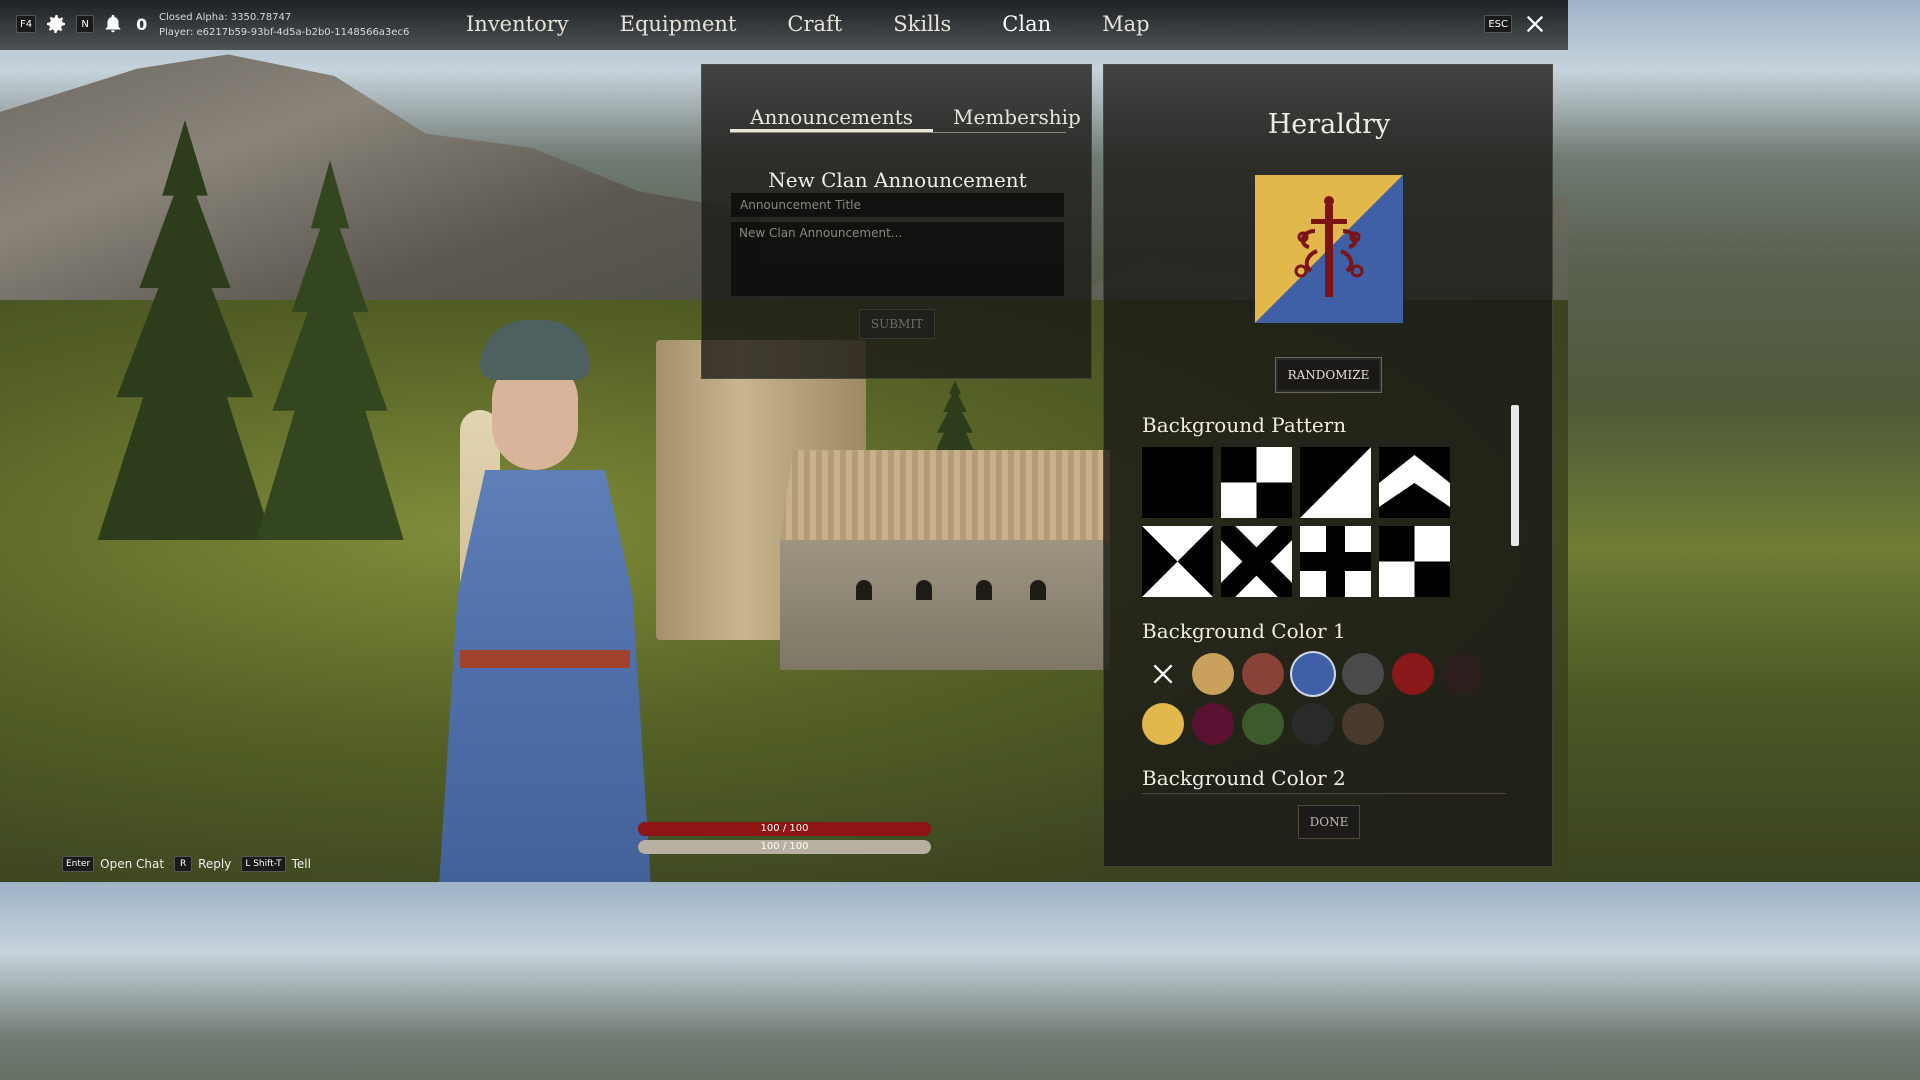 This screenshot has width=1920, height=1080. What do you see at coordinates (1414, 561) in the screenshot?
I see `pattern-checker` at bounding box center [1414, 561].